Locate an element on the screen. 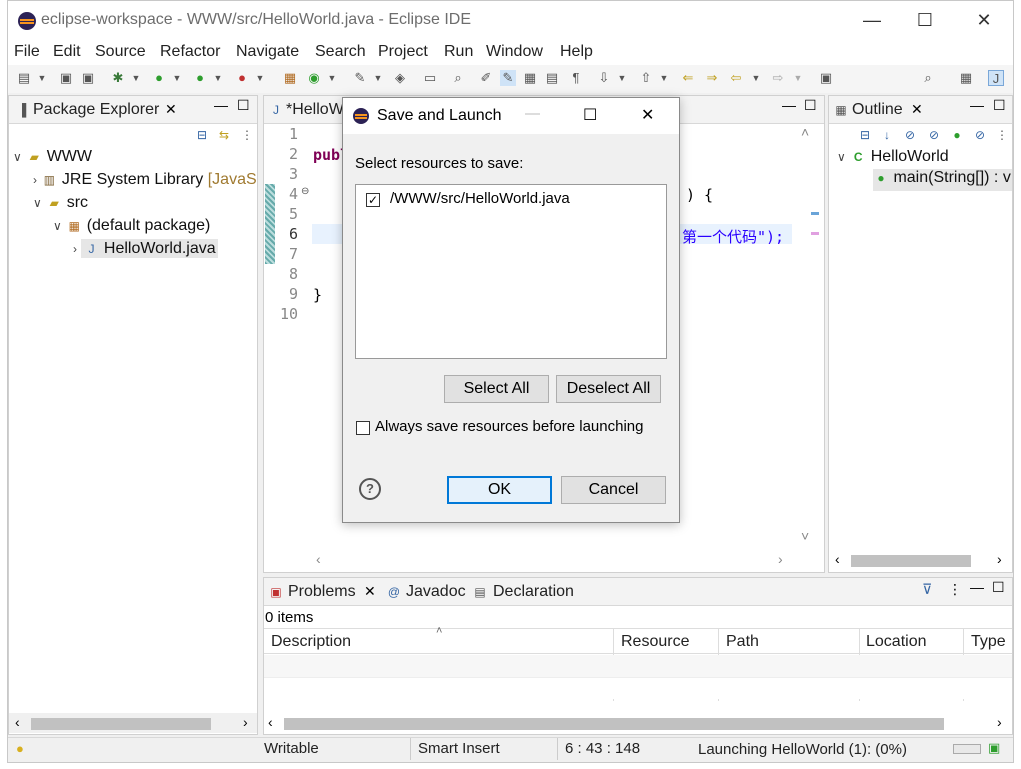  open-task-icon: ◈ is located at coordinates (400, 78).